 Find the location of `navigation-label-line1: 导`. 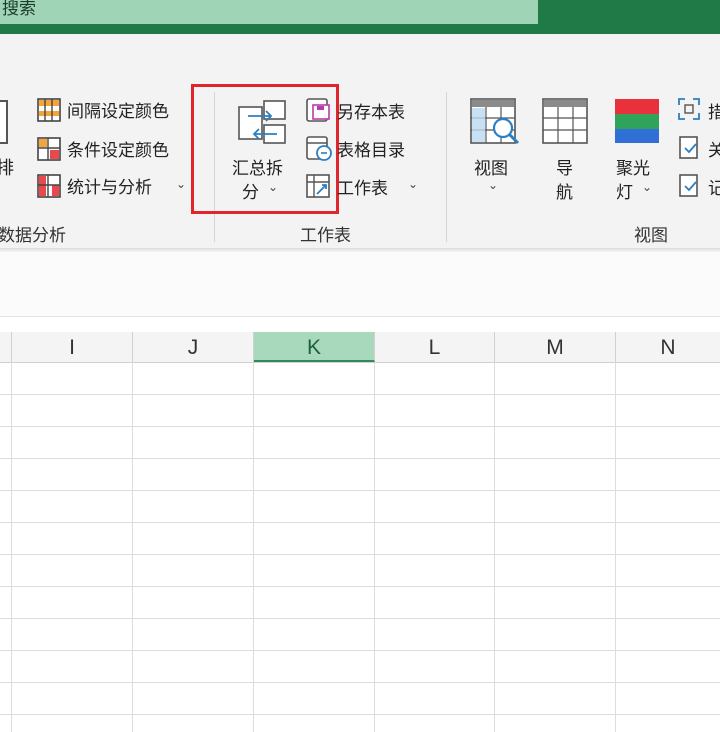

navigation-label-line1: 导 is located at coordinates (564, 169).